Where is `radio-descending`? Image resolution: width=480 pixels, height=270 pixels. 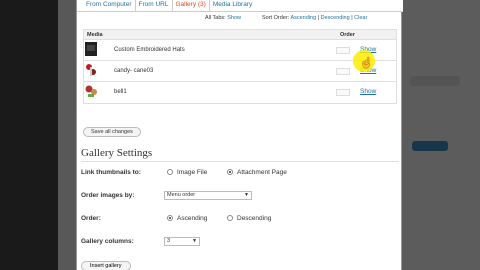 radio-descending is located at coordinates (230, 218).